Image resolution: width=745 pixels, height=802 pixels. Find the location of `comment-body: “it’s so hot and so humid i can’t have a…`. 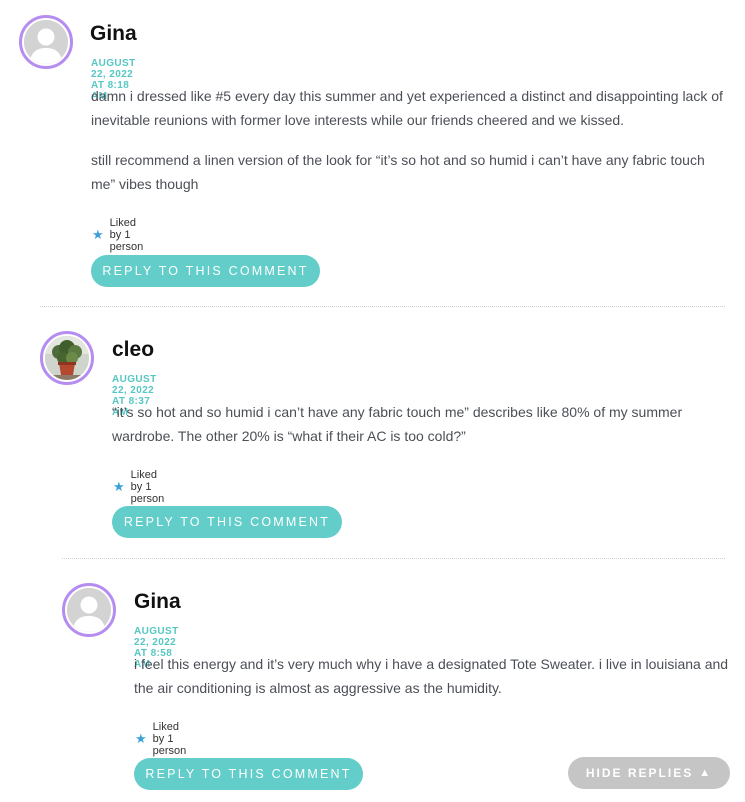

comment-body: “it’s so hot and so humid i can’t have a… is located at coordinates (417, 433).